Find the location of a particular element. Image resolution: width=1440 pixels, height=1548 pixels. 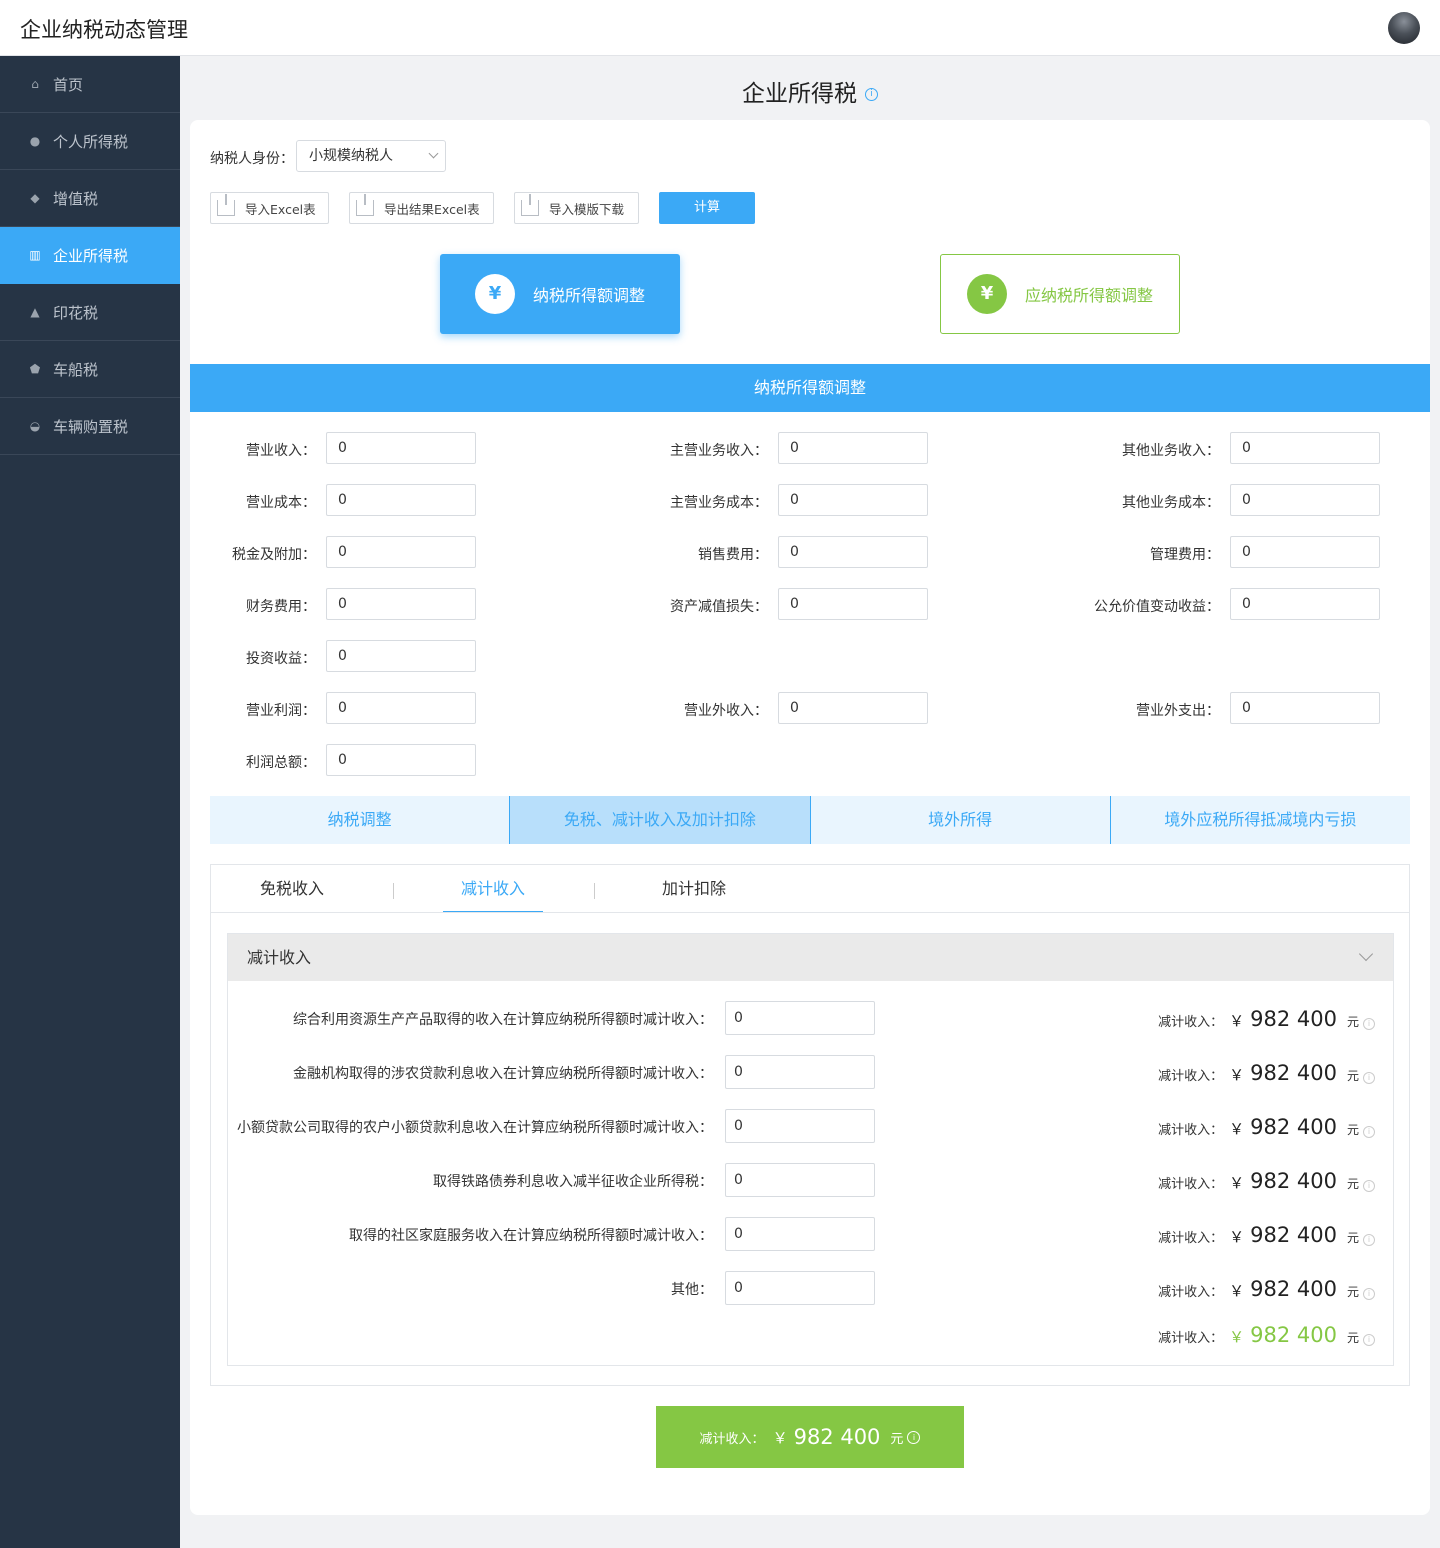

calculate-button: 计算 is located at coordinates (707, 208).